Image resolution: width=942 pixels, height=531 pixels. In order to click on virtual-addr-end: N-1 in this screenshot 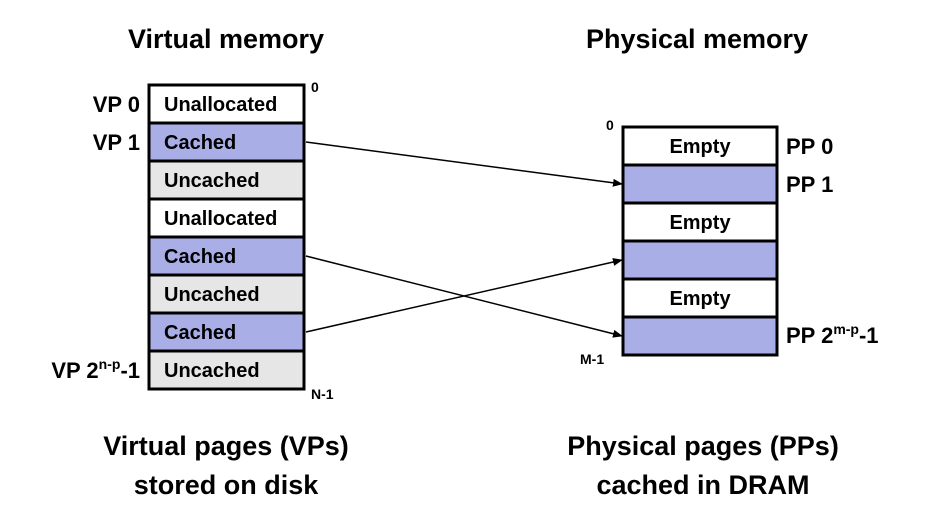, I will do `click(322, 394)`.